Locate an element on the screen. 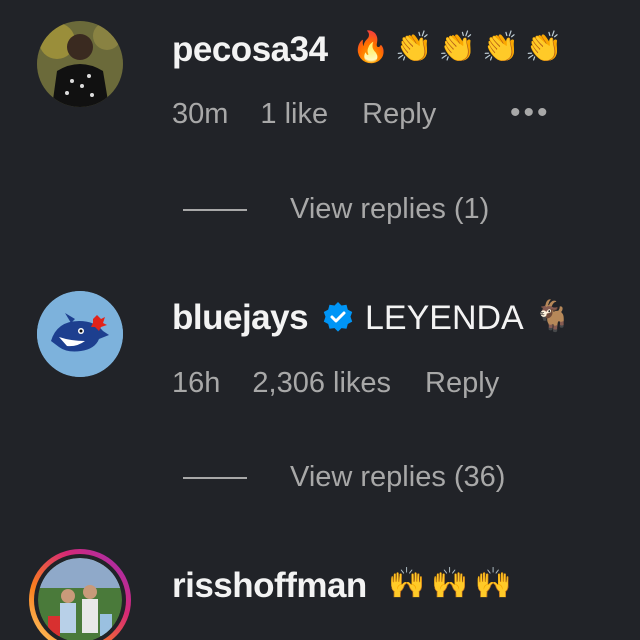 Image resolution: width=640 pixels, height=640 pixels. view-replies-button: View replies (36) is located at coordinates (344, 477).